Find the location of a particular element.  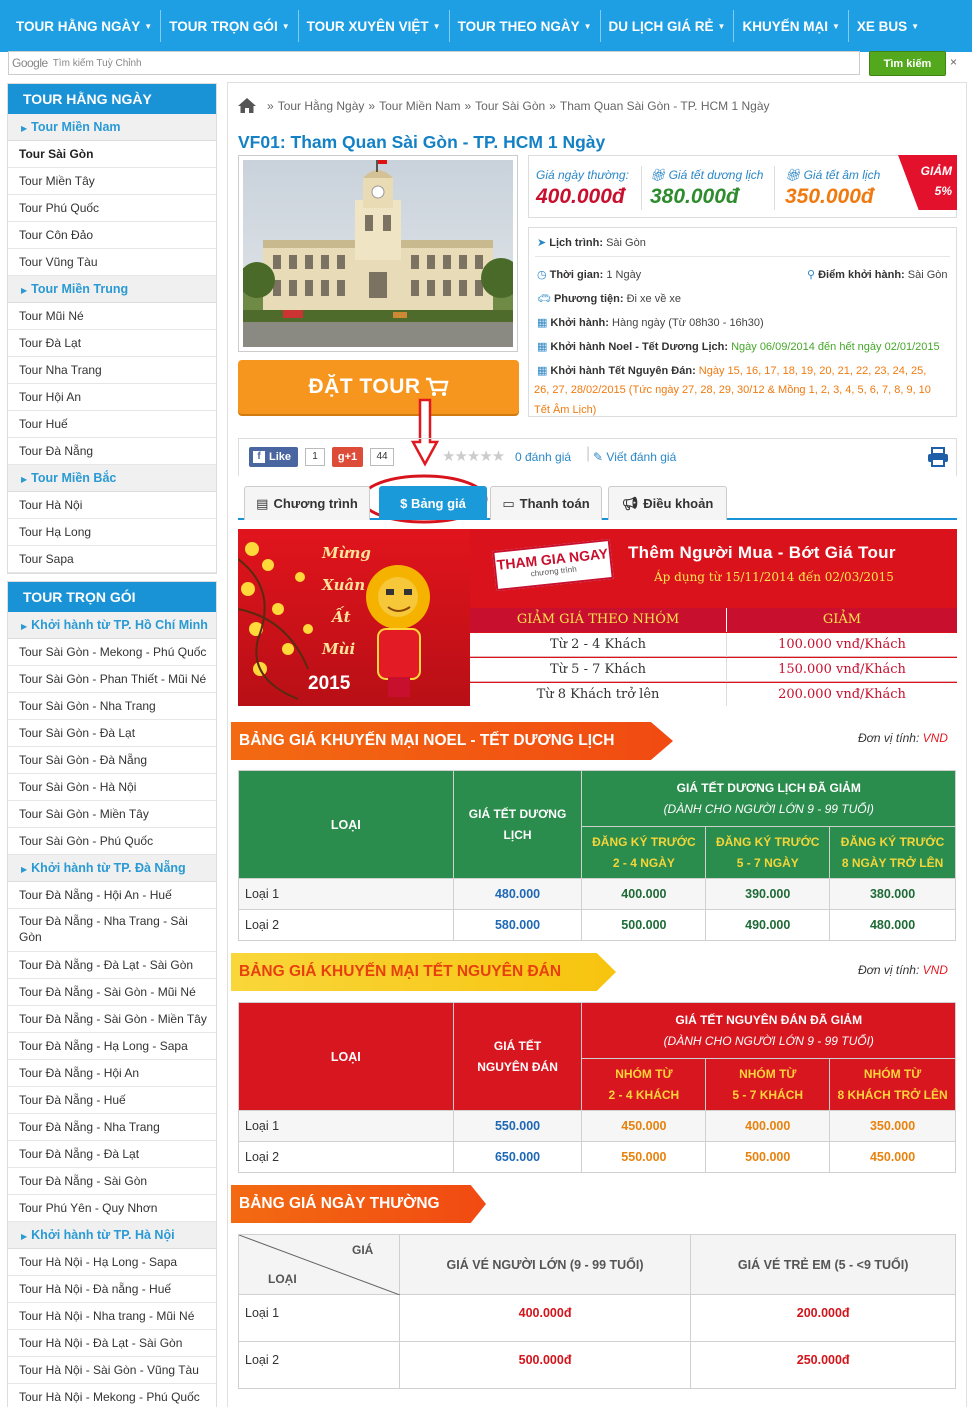

breadcrumb-item: Tour Sài Gòn is located at coordinates (510, 106).